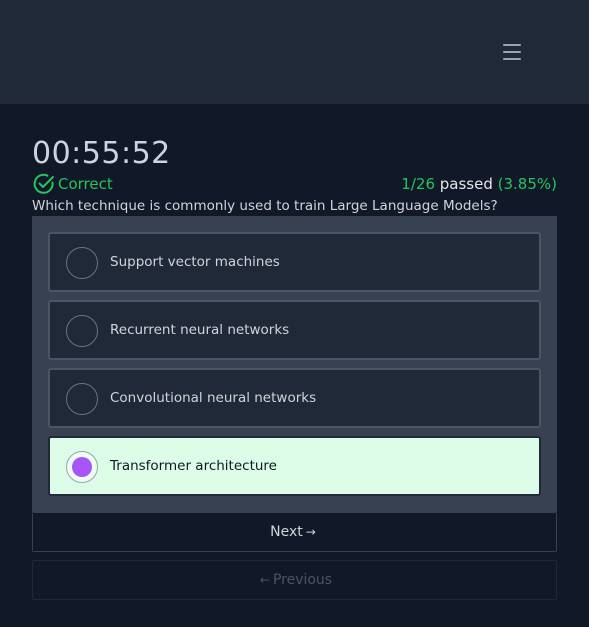 The height and width of the screenshot is (627, 589). Describe the element at coordinates (294, 330) in the screenshot. I see `option-recurrent-neural-networks: Recurrent neural networks` at that location.